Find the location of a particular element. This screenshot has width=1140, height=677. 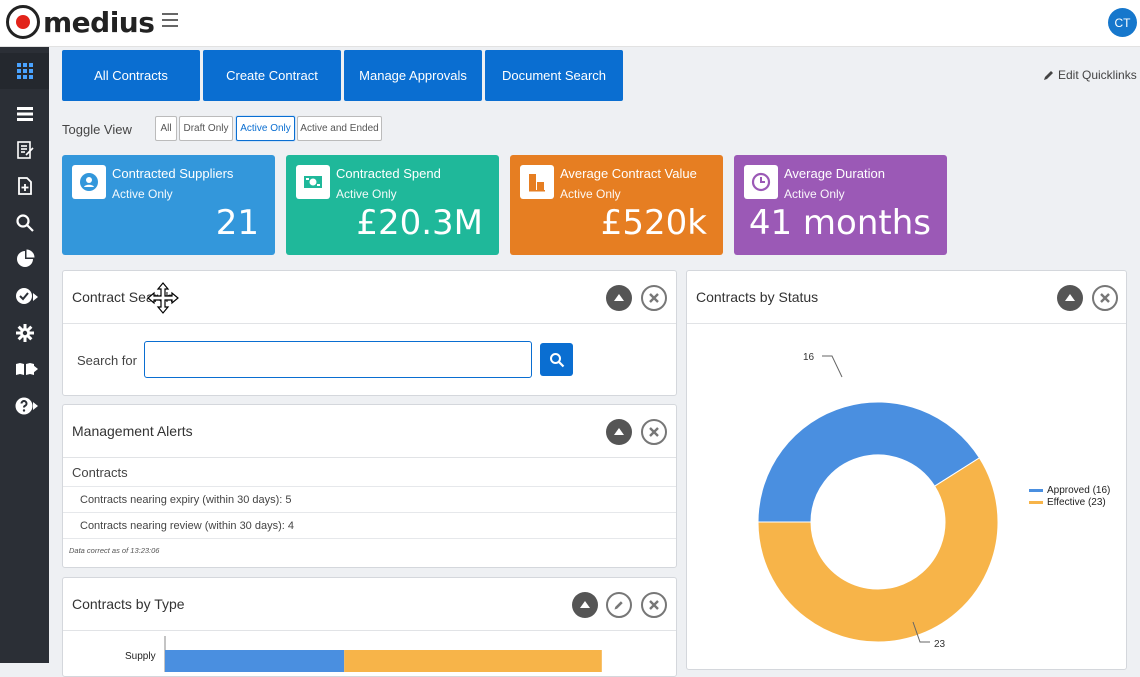

kpi-value: 21 is located at coordinates (237, 223).